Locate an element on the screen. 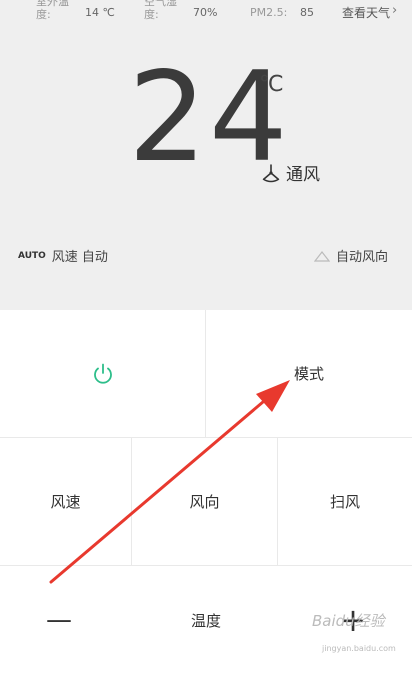 The height and width of the screenshot is (674, 412). chevron-right-icon: › is located at coordinates (394, 10).